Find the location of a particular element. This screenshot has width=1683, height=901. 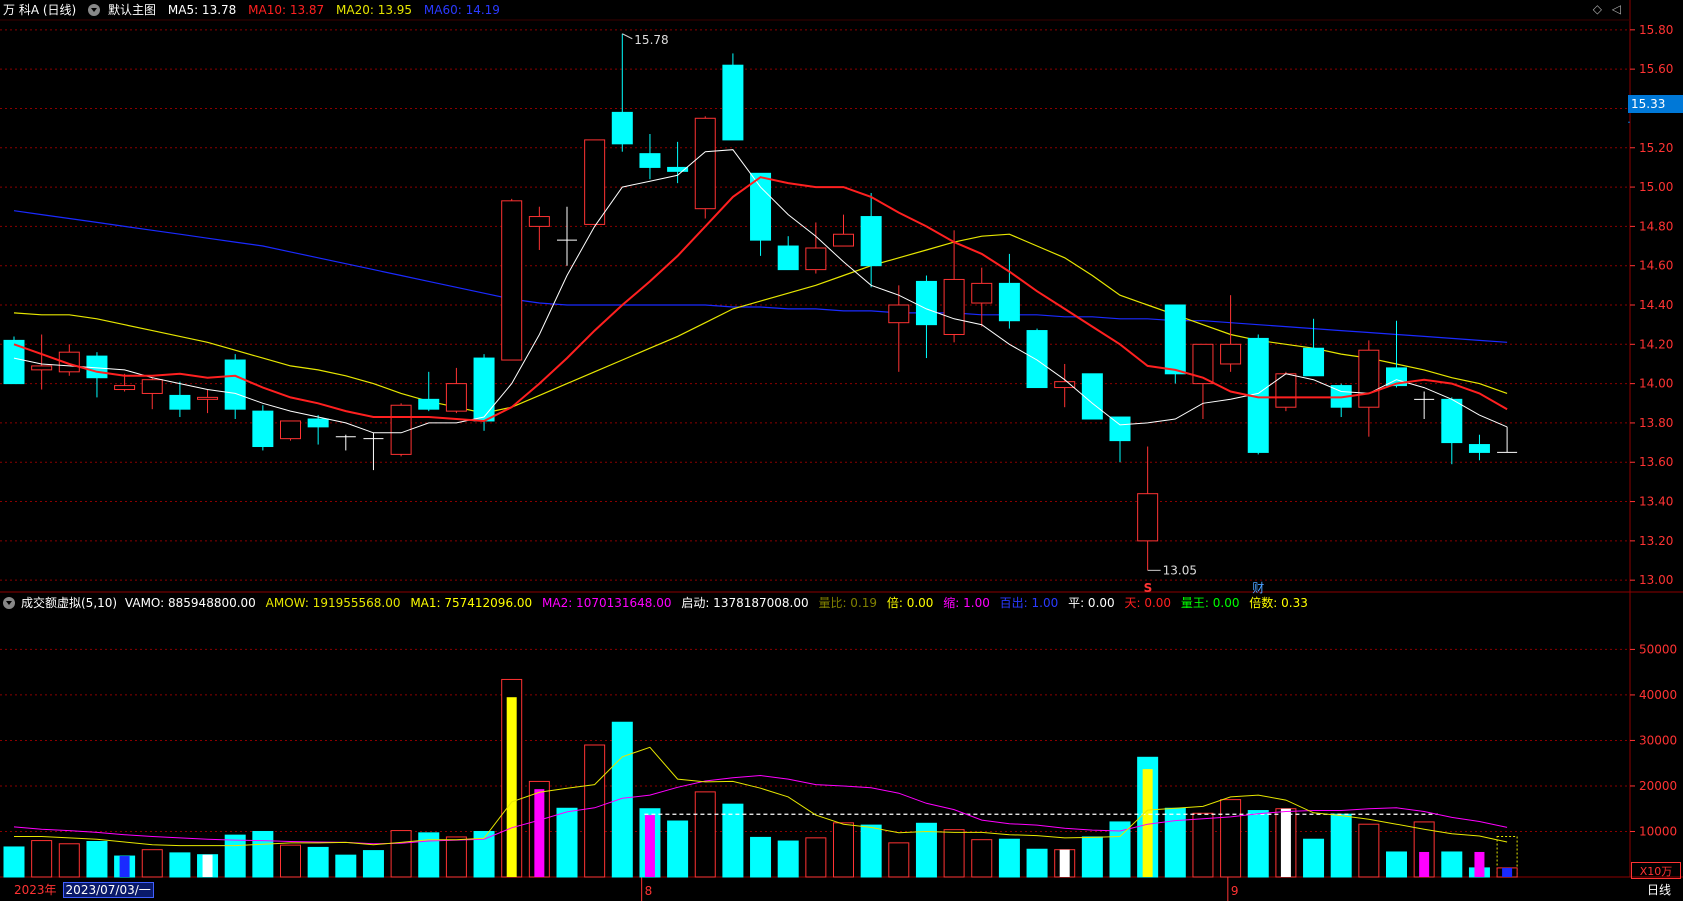

qidong-value: 启动: 1378187008.00 is located at coordinates (745, 603).